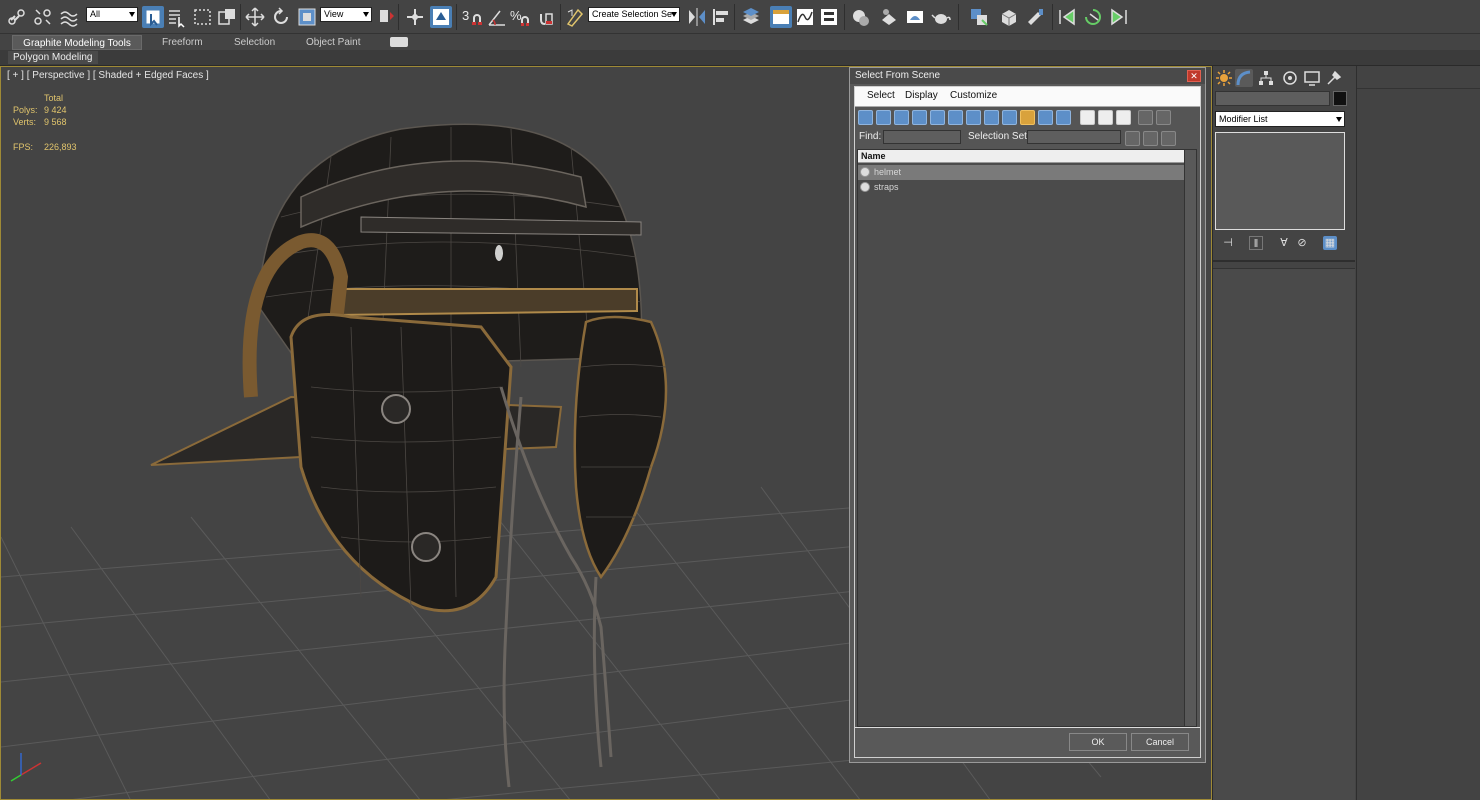 The image size is (1480, 800). Describe the element at coordinates (1009, 17) in the screenshot. I see `xref-objects-icon` at that location.